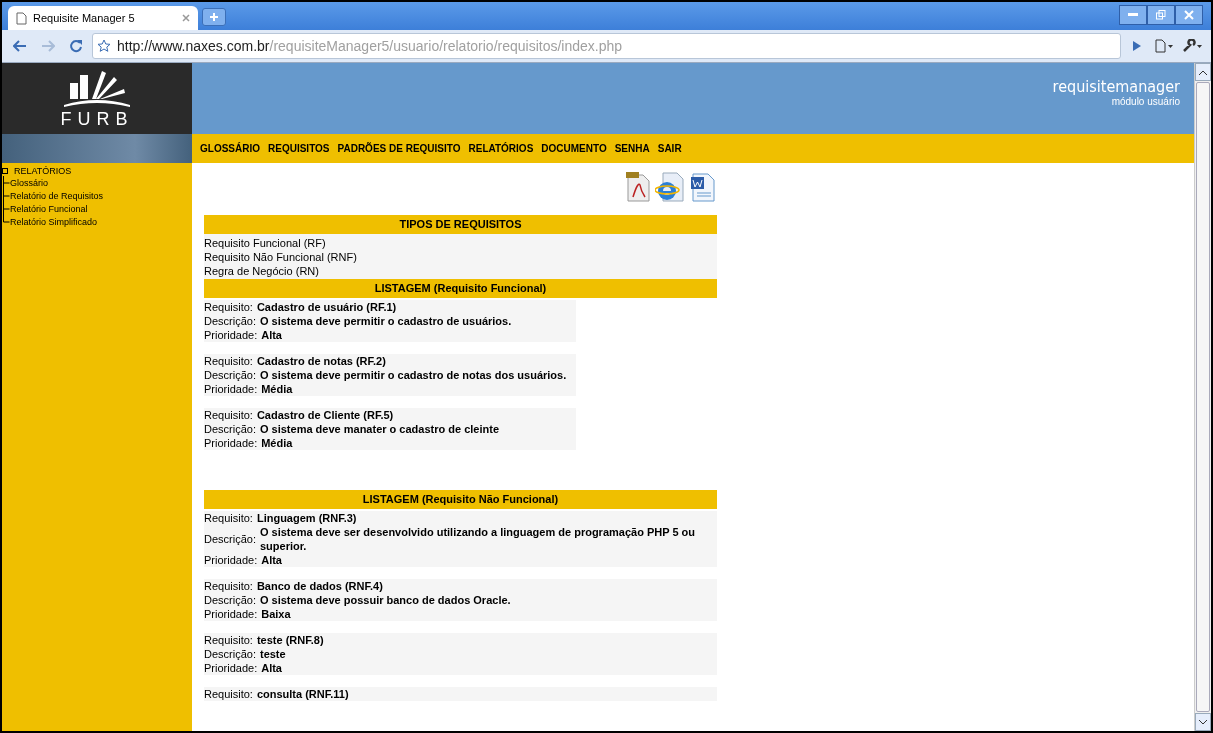  What do you see at coordinates (29, 182) in the screenshot?
I see `tree-item-link: Glossário` at bounding box center [29, 182].